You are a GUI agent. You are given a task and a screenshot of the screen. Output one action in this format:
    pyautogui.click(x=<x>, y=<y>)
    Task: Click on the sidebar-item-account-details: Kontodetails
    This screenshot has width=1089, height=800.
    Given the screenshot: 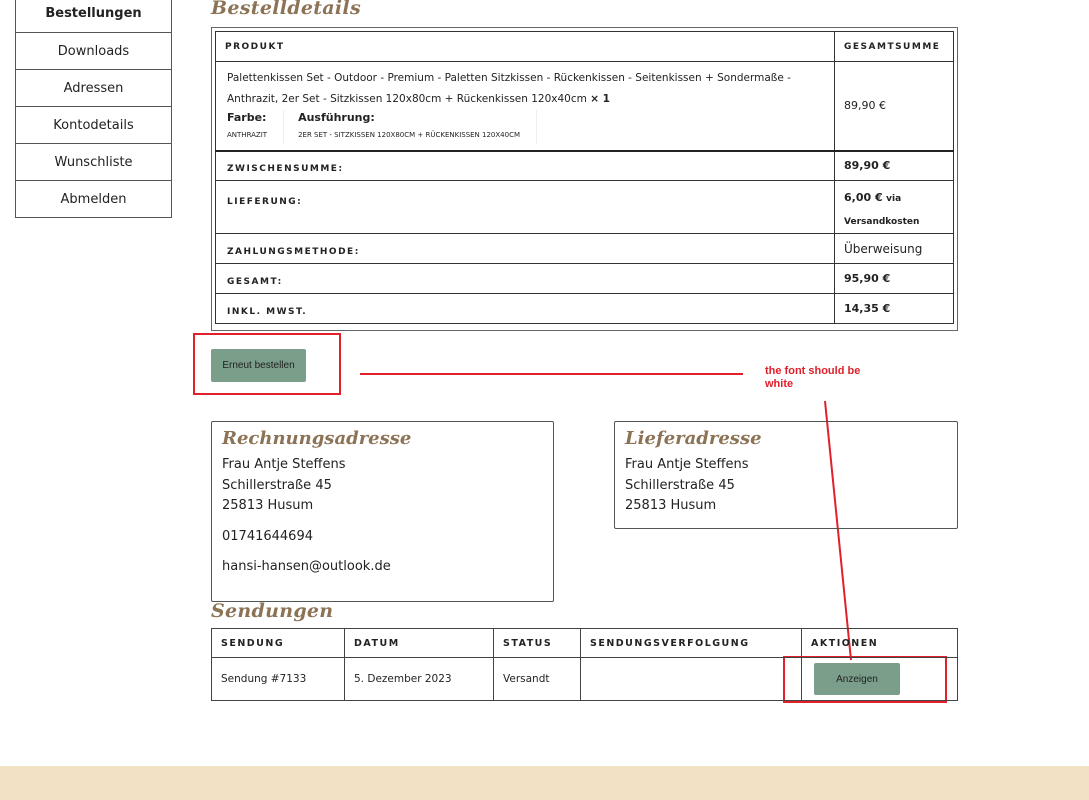 What is the action you would take?
    pyautogui.click(x=93, y=124)
    